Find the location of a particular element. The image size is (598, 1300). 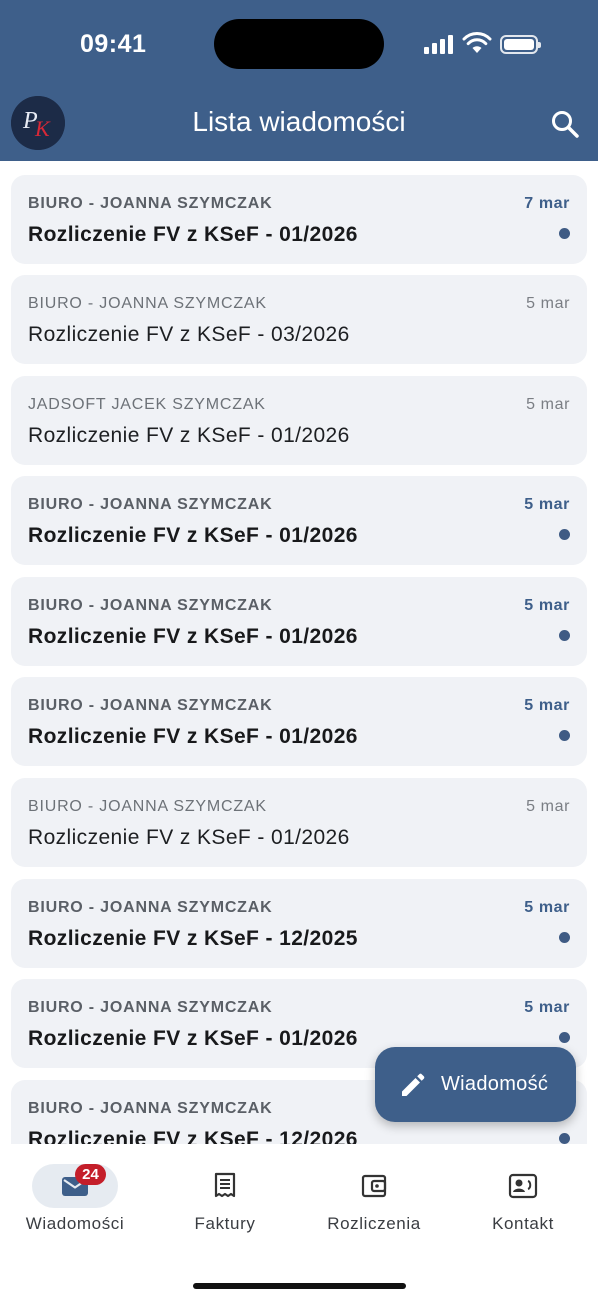

dynamic-island is located at coordinates (299, 44).